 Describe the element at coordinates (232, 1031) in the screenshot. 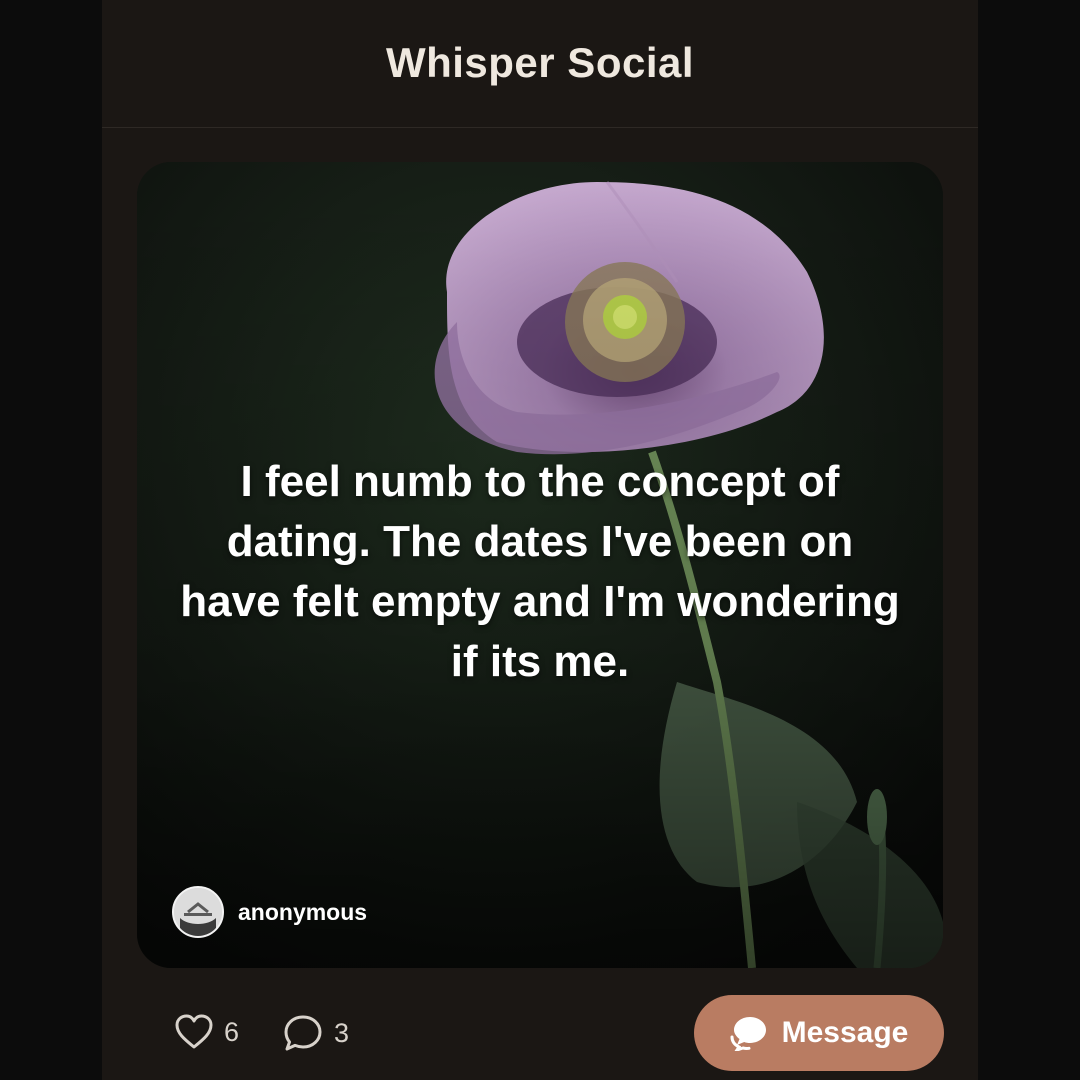

I see `like-count: 6` at that location.